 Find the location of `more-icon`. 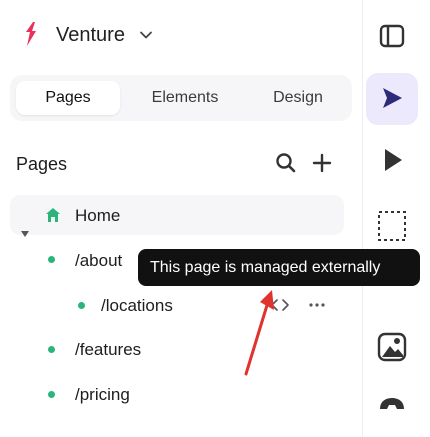

more-icon is located at coordinates (317, 305).